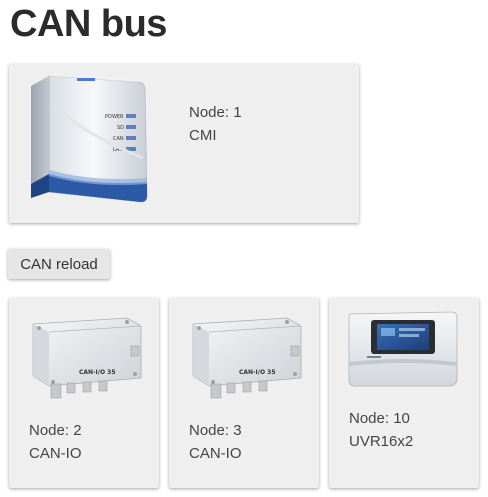 This screenshot has height=497, width=488. I want to click on device-info: Node: 2 CAN-IO, so click(55, 442).